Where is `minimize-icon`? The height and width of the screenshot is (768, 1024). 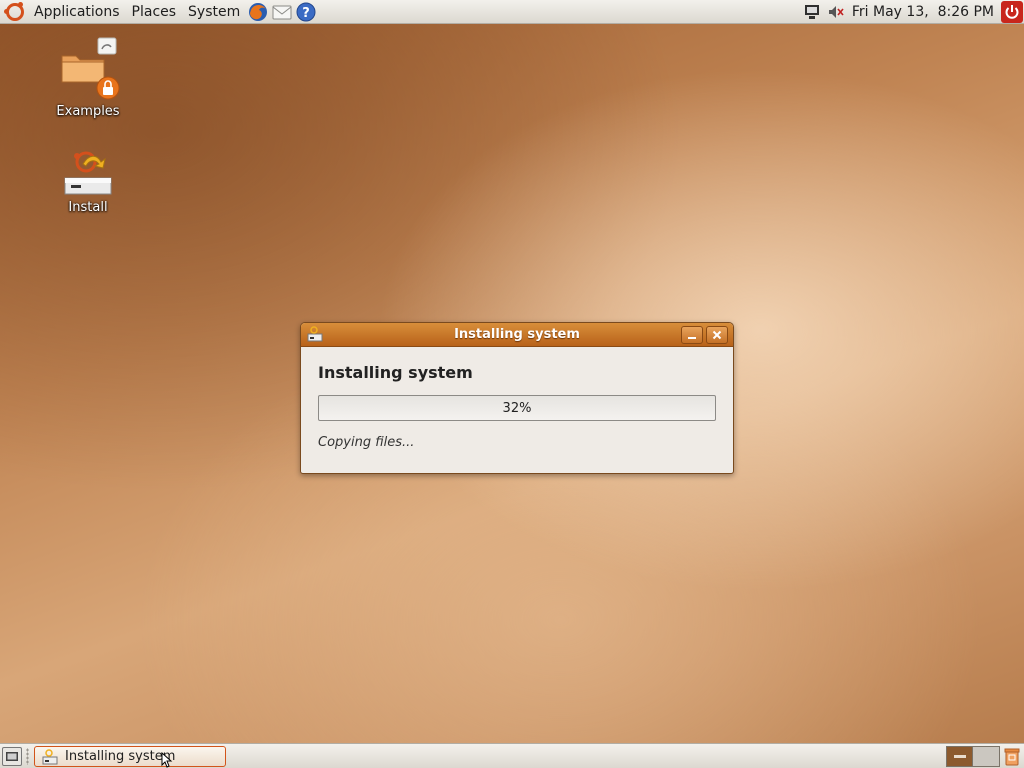 minimize-icon is located at coordinates (692, 338).